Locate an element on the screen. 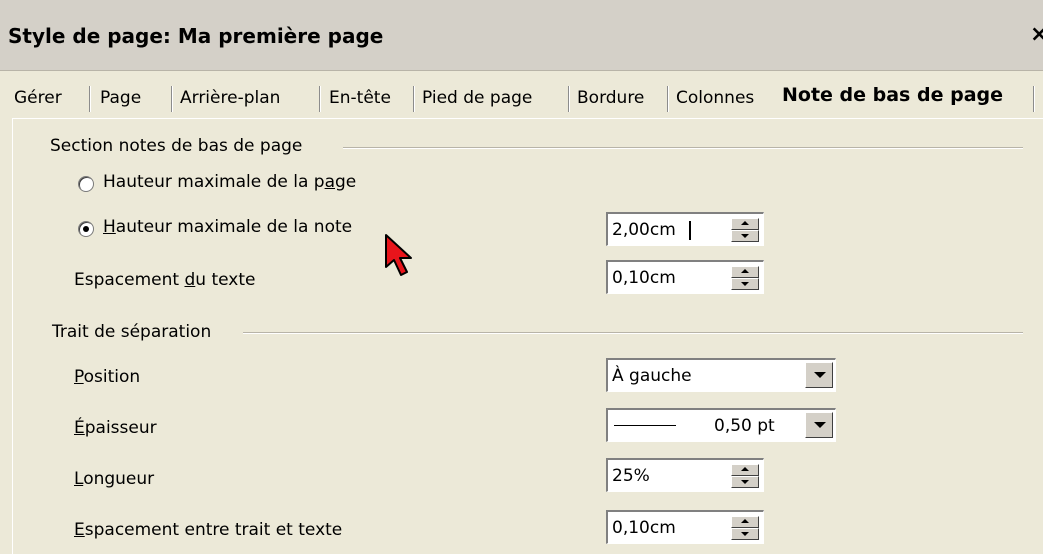  text-caret is located at coordinates (690, 230).